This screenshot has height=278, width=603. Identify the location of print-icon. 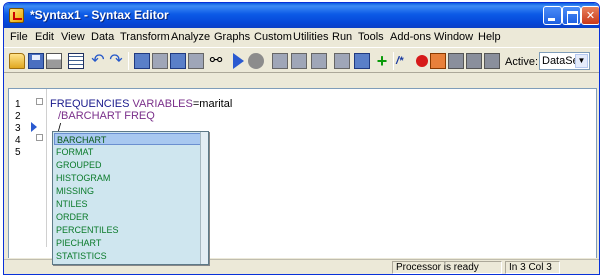
(54, 61).